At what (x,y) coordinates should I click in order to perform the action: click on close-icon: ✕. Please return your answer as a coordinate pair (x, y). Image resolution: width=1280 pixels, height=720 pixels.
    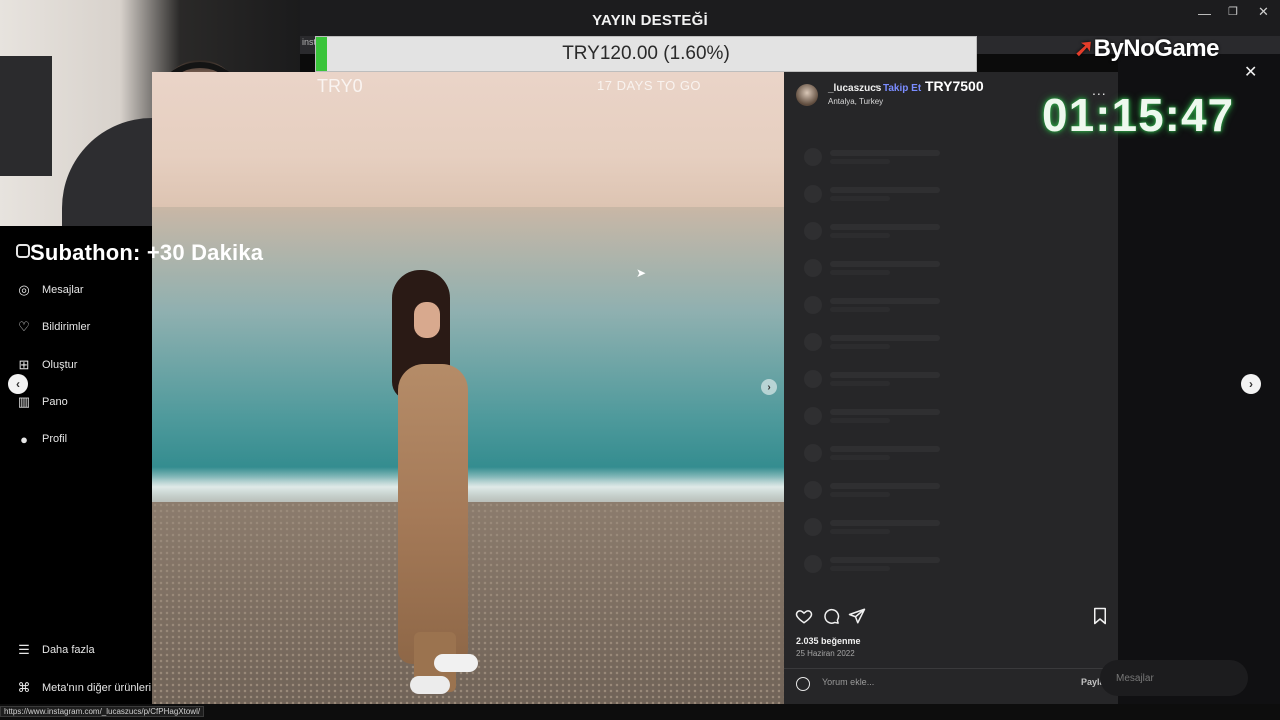
    Looking at the image, I should click on (1250, 72).